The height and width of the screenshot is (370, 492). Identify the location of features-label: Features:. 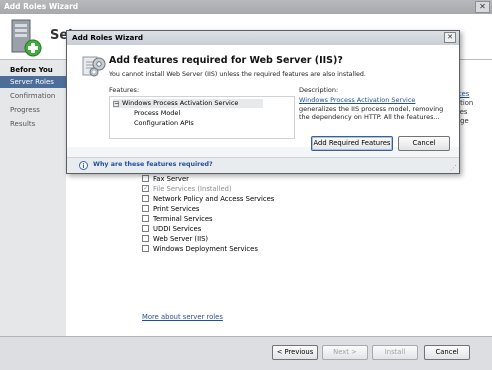
(124, 90).